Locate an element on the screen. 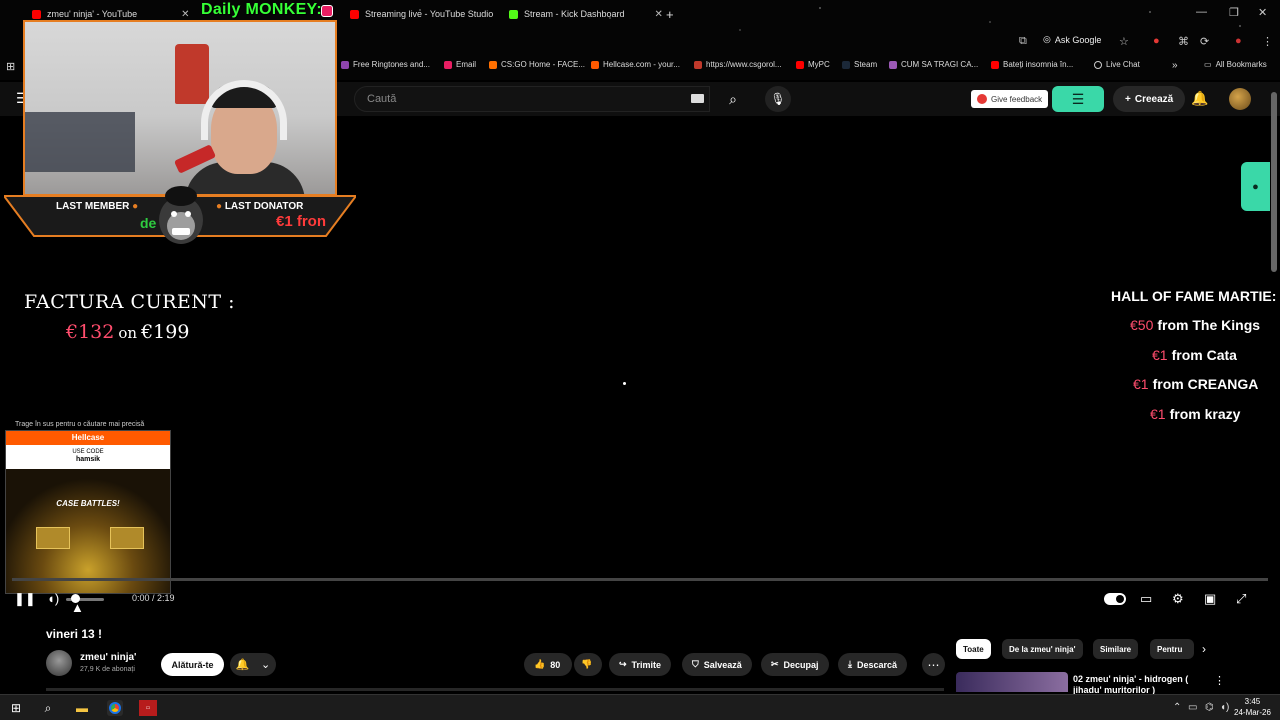 This screenshot has width=1280, height=720. scissors-icon: ✂ is located at coordinates (775, 664).